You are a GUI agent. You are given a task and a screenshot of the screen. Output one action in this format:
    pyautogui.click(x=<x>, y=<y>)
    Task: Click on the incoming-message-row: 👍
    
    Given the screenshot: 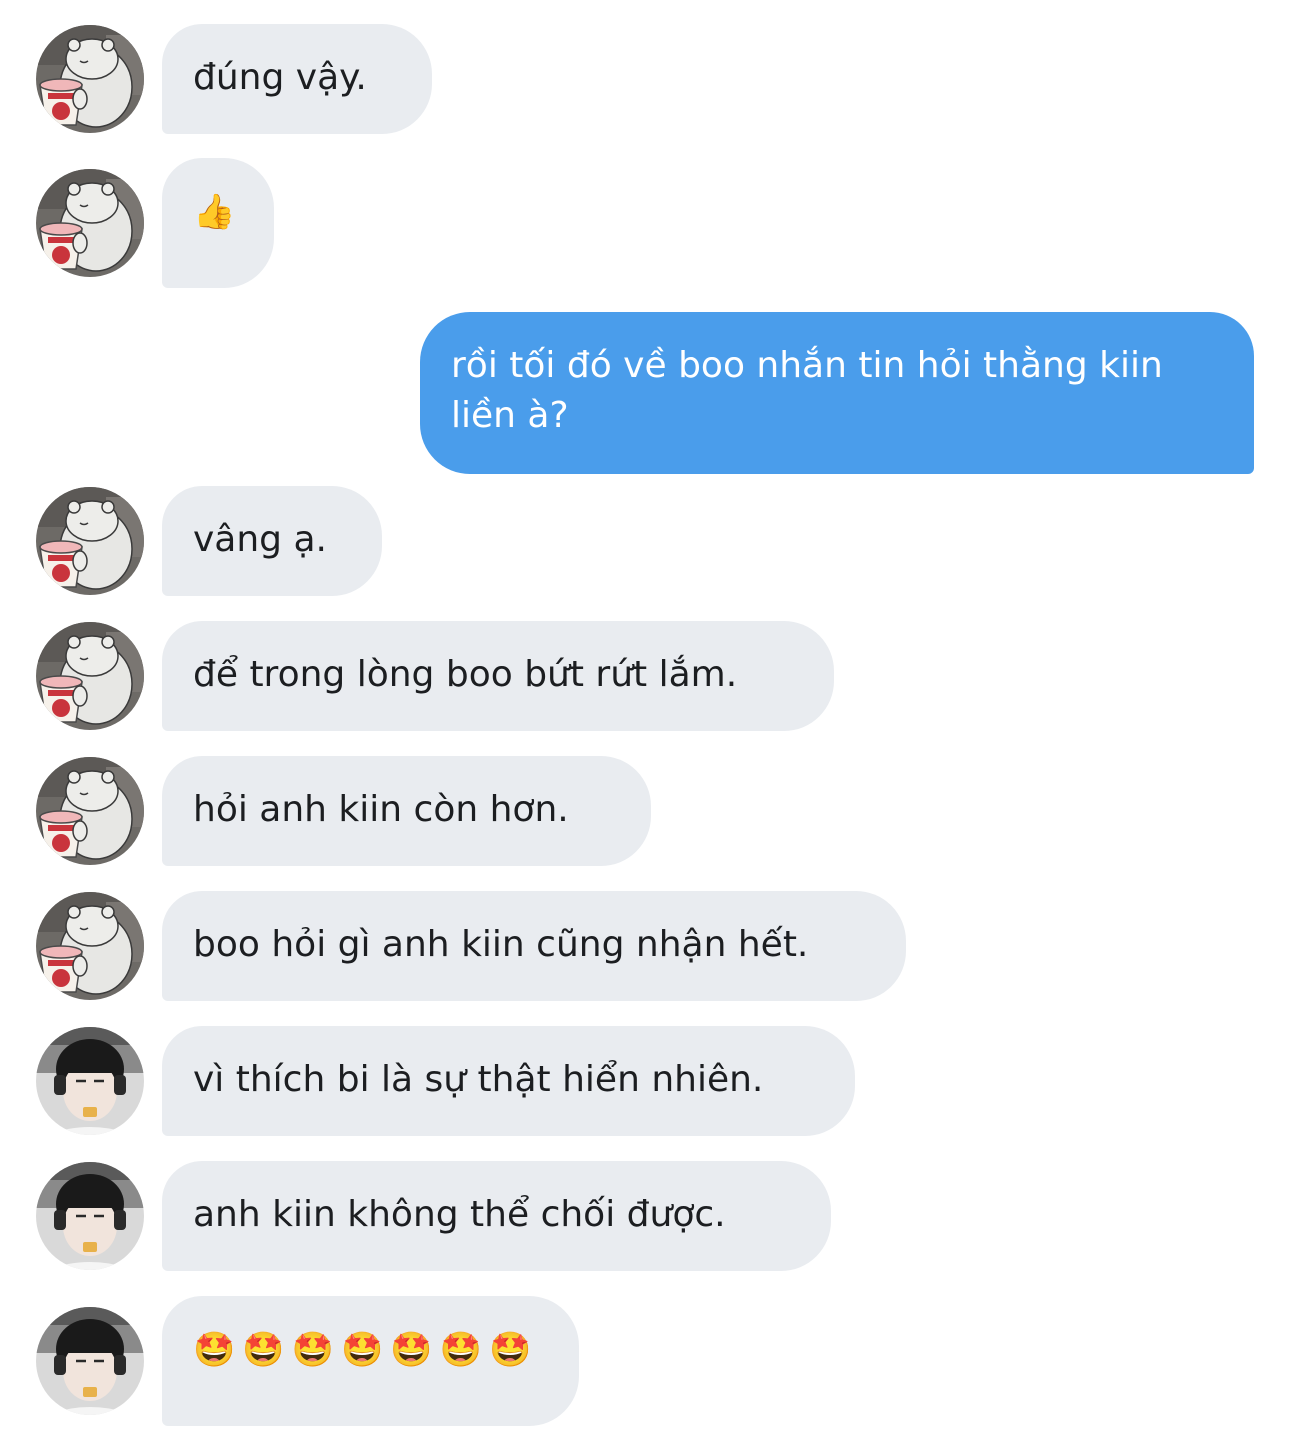 What is the action you would take?
    pyautogui.click(x=645, y=223)
    